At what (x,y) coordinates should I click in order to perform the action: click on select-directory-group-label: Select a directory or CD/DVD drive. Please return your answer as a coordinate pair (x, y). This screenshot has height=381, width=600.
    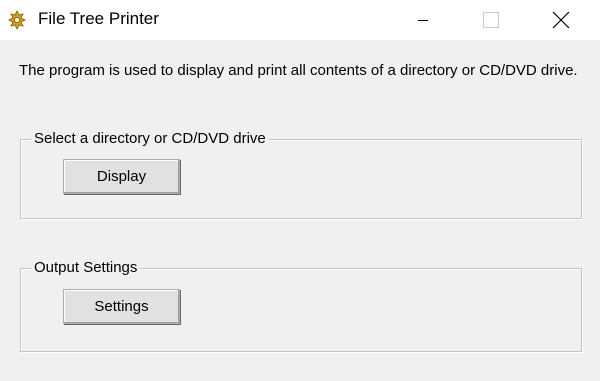
    Looking at the image, I should click on (150, 139).